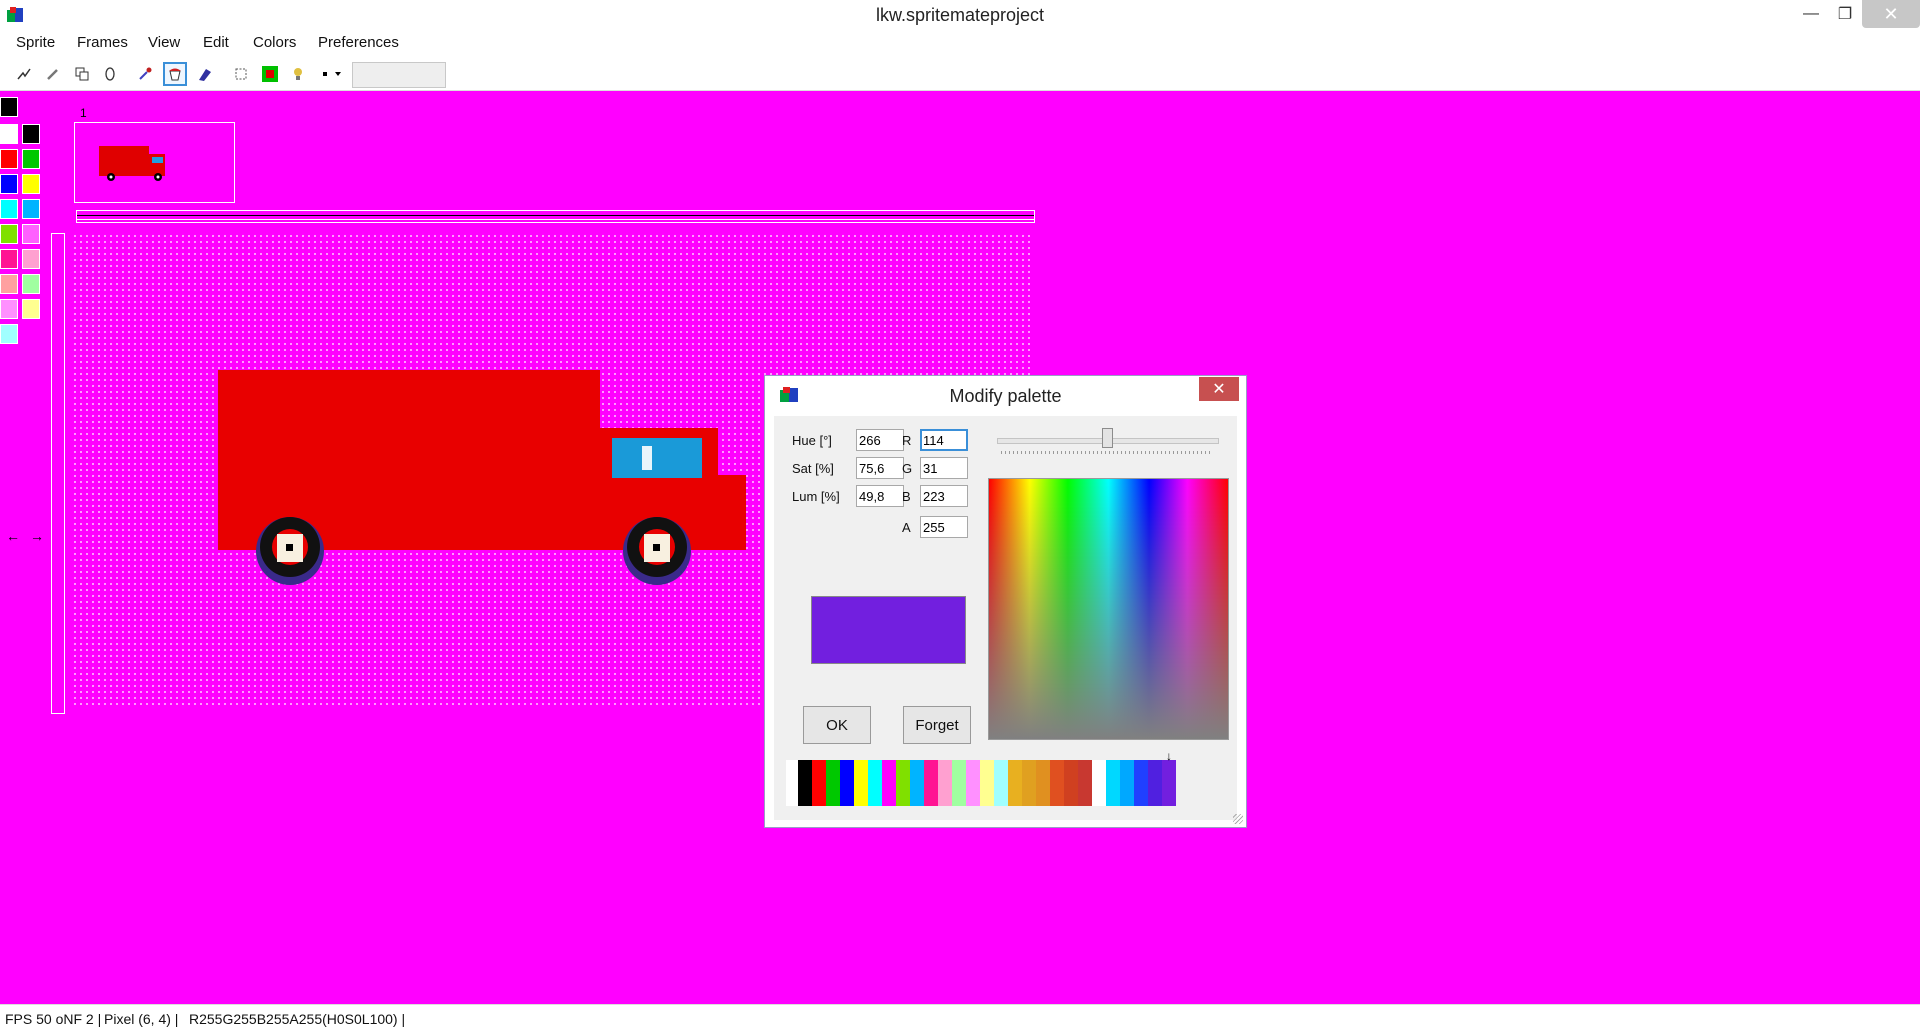 The image size is (1920, 1031). What do you see at coordinates (175, 74) in the screenshot?
I see `bucket-fill-icon` at bounding box center [175, 74].